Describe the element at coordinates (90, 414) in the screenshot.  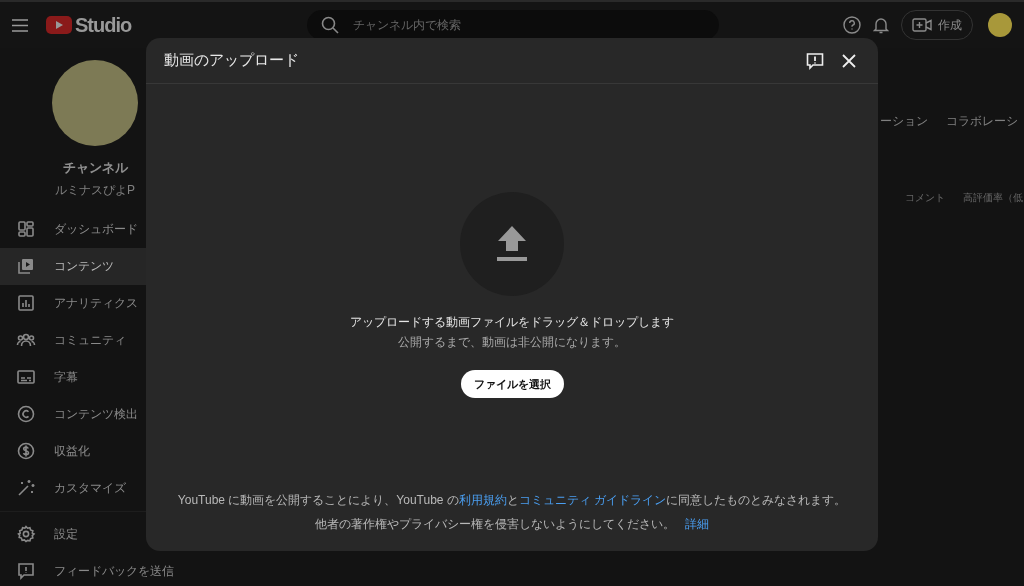
I see `sidebar-item: コンテンツ検出` at that location.